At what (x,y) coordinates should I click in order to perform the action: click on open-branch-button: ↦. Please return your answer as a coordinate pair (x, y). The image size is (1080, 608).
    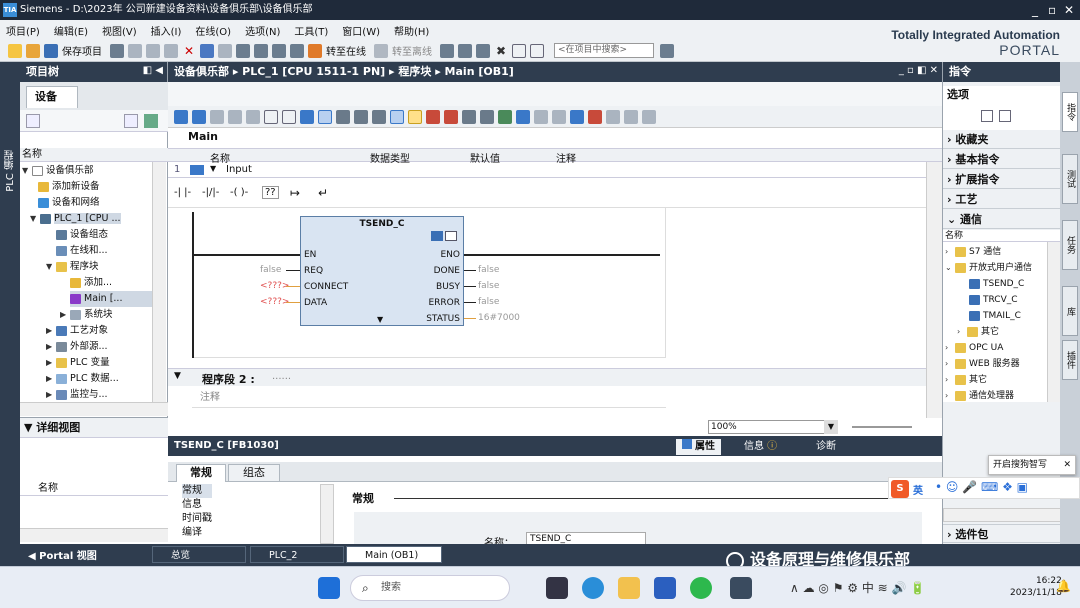
    Looking at the image, I should click on (295, 193).